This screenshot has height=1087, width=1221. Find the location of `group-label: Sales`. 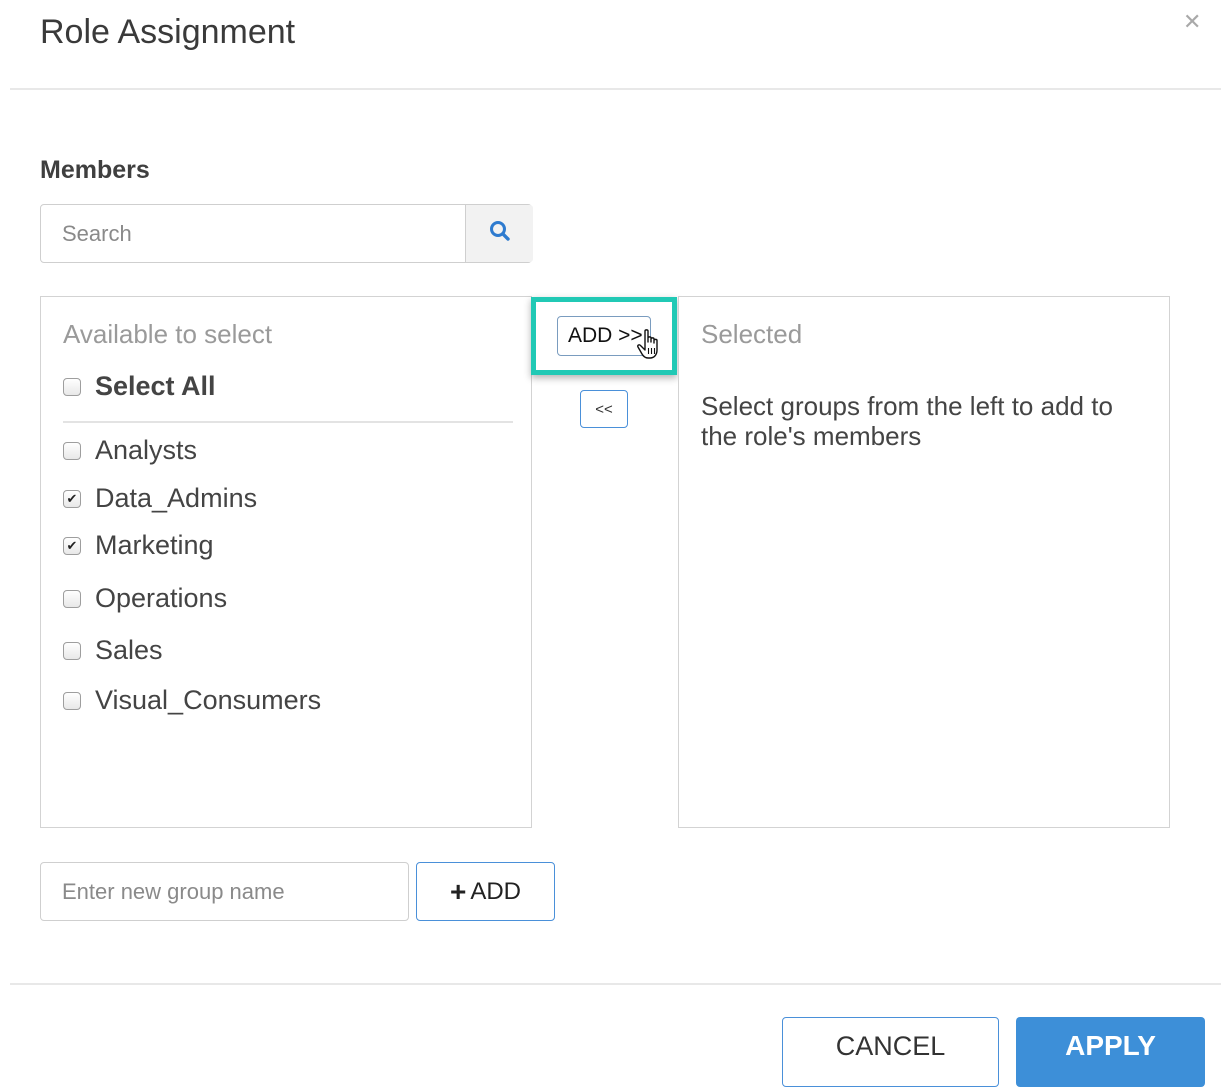

group-label: Sales is located at coordinates (129, 650).